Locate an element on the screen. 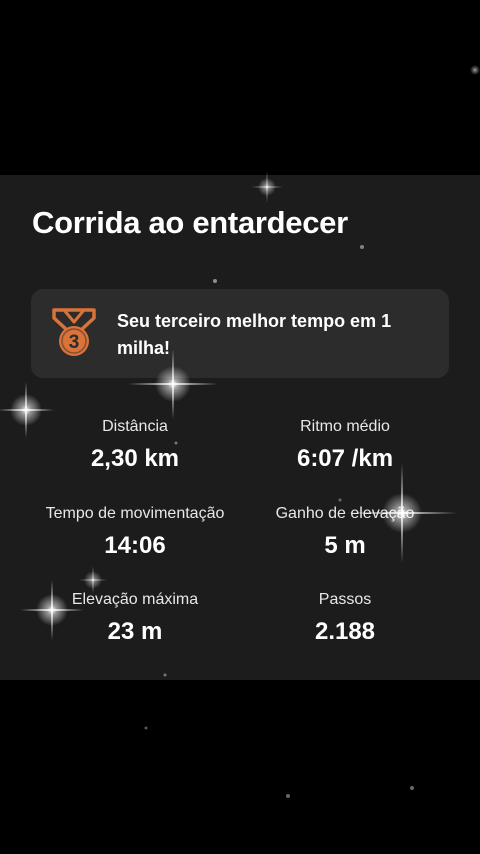 Image resolution: width=480 pixels, height=854 pixels. achievement-text: Seu terceiro melhor tempo em 1 milha! is located at coordinates (254, 334).